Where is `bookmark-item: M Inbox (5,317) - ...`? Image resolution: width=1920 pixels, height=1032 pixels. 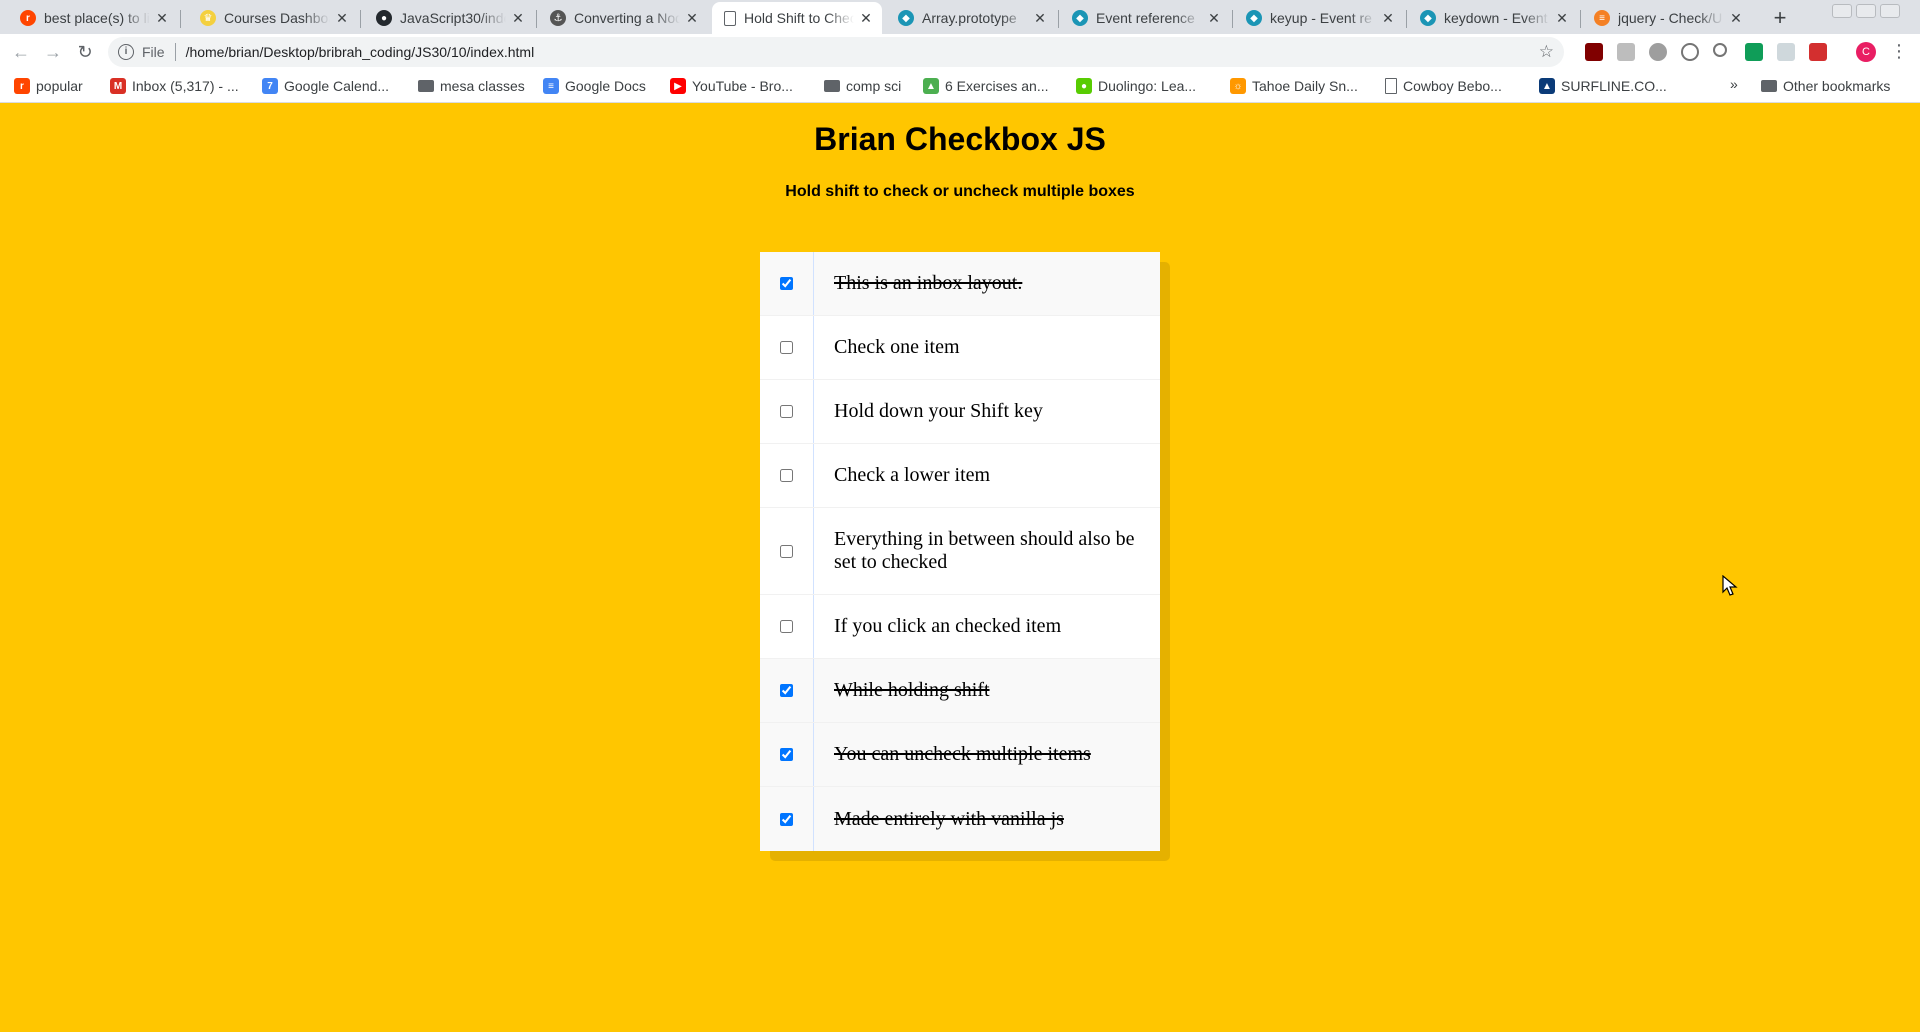 bookmark-item: M Inbox (5,317) - ... is located at coordinates (174, 86).